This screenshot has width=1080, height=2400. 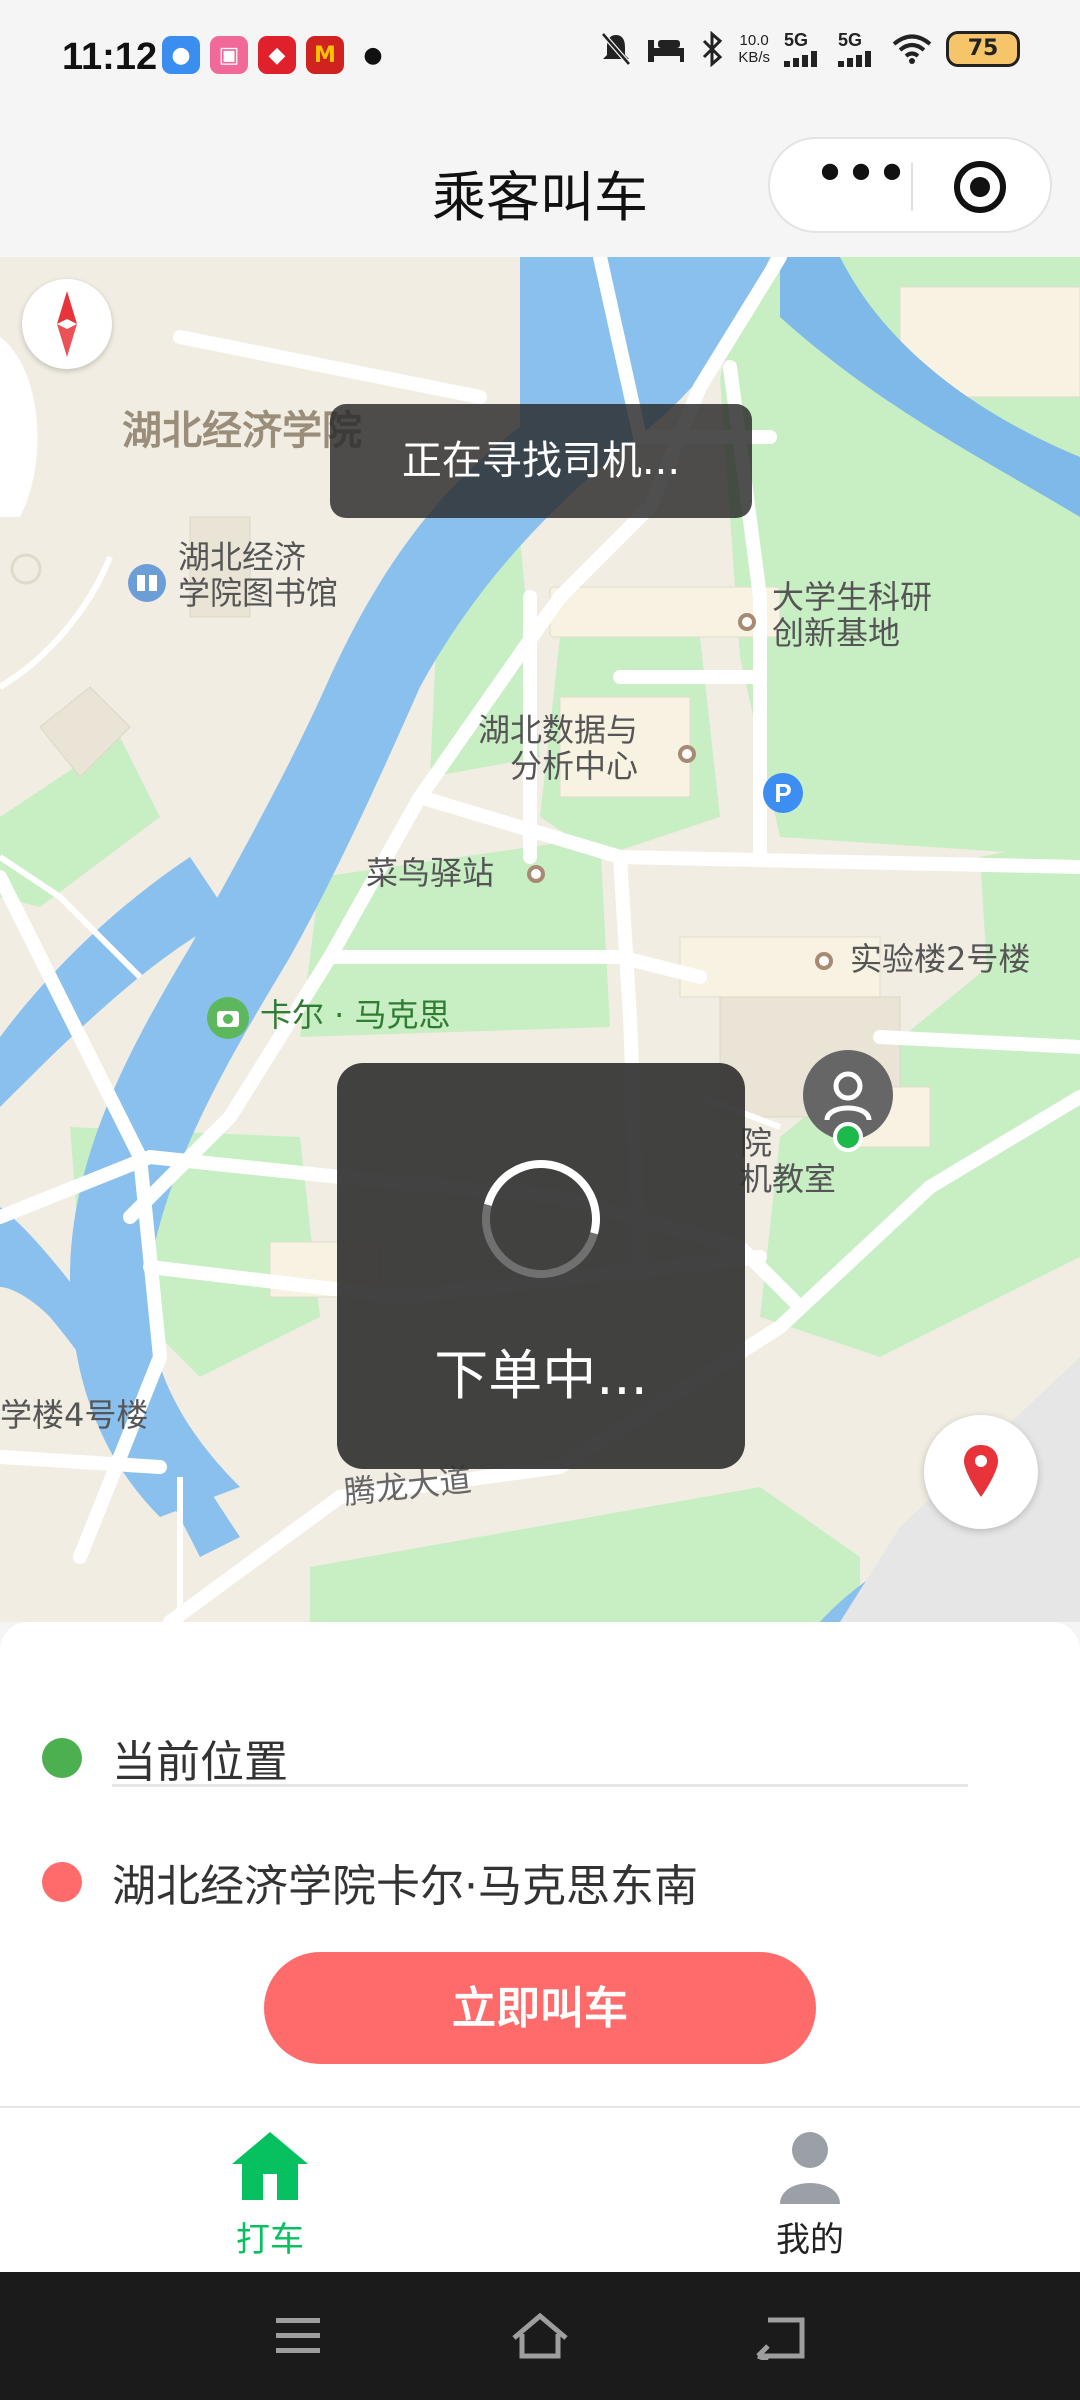 What do you see at coordinates (62, 1882) in the screenshot?
I see `destination-dot-icon` at bounding box center [62, 1882].